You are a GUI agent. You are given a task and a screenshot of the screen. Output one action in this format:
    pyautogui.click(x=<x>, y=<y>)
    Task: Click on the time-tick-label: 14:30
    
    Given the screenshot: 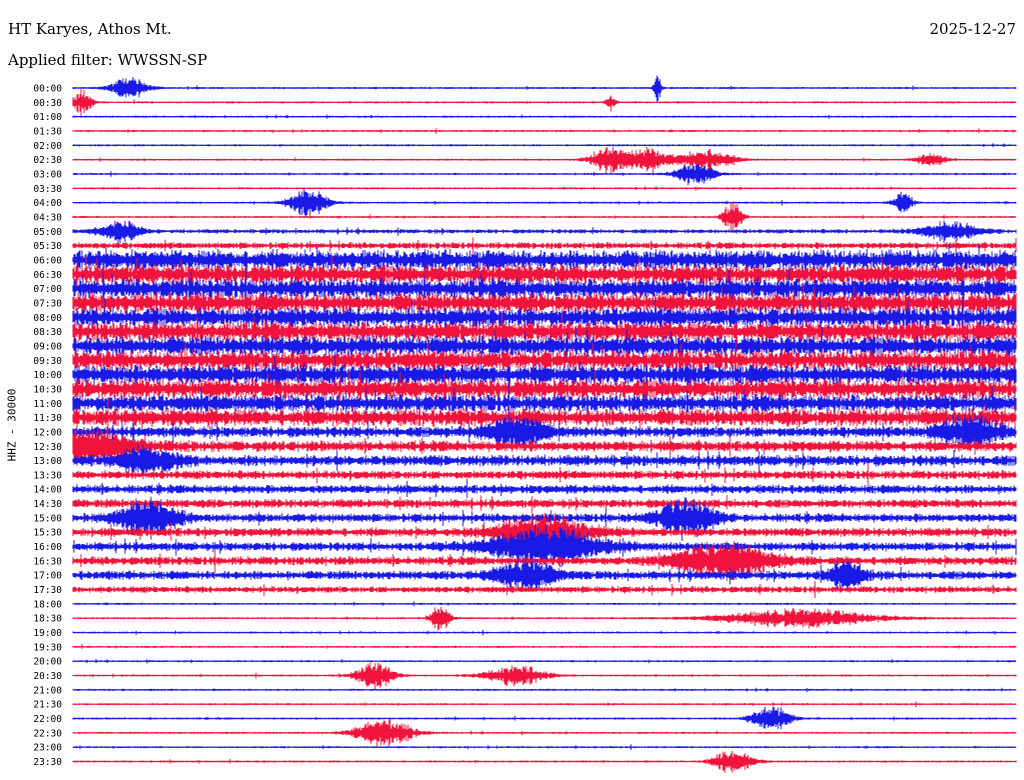 What is the action you would take?
    pyautogui.click(x=47, y=504)
    